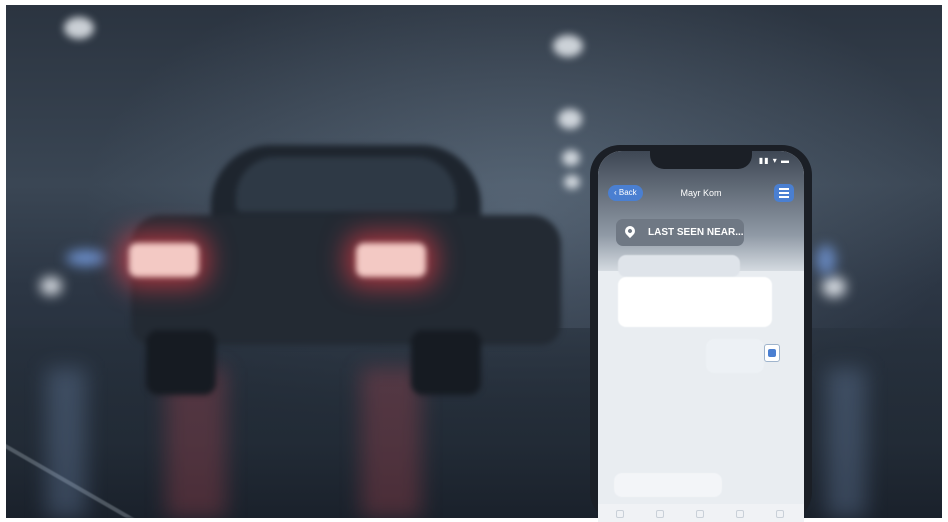  Describe the element at coordinates (774, 160) in the screenshot. I see `status-bar-icons: ▮▮ ▾ ▬` at that location.